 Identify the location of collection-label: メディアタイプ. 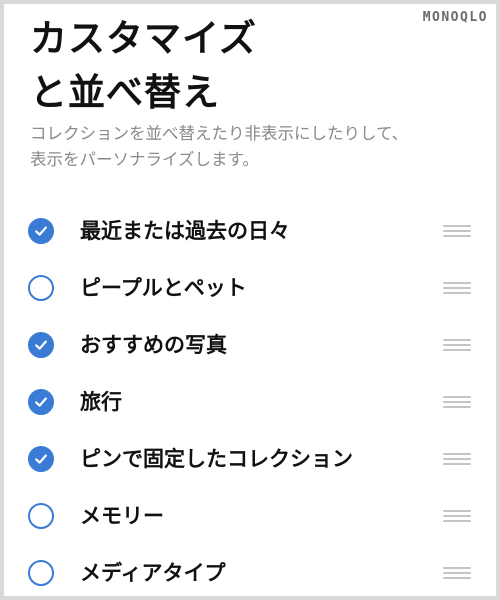
(153, 573).